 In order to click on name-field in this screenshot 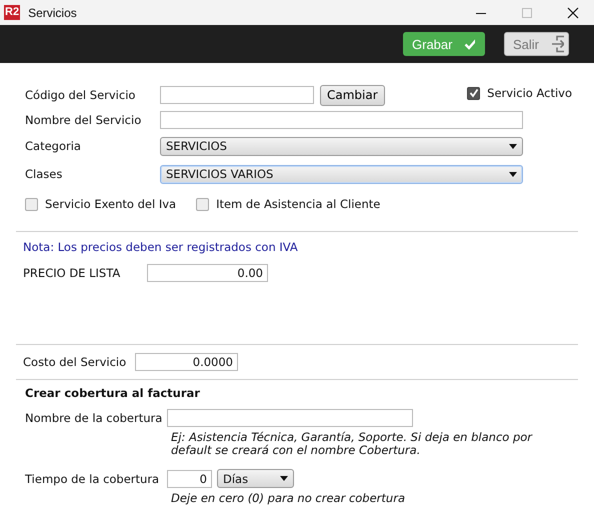, I will do `click(341, 120)`.